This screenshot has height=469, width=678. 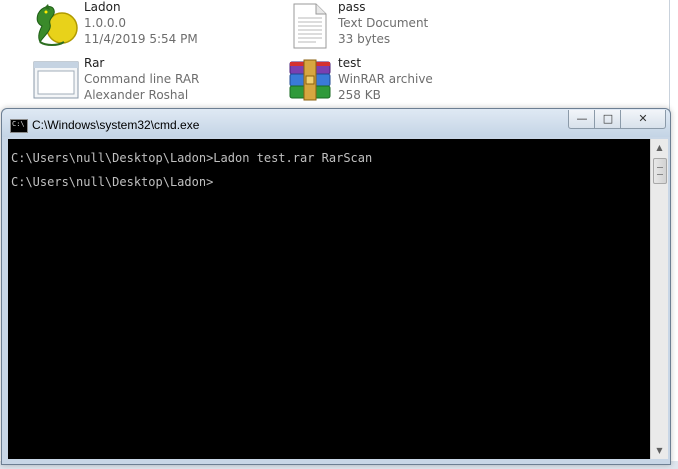 I want to click on file-size: 33 bytes, so click(x=364, y=39).